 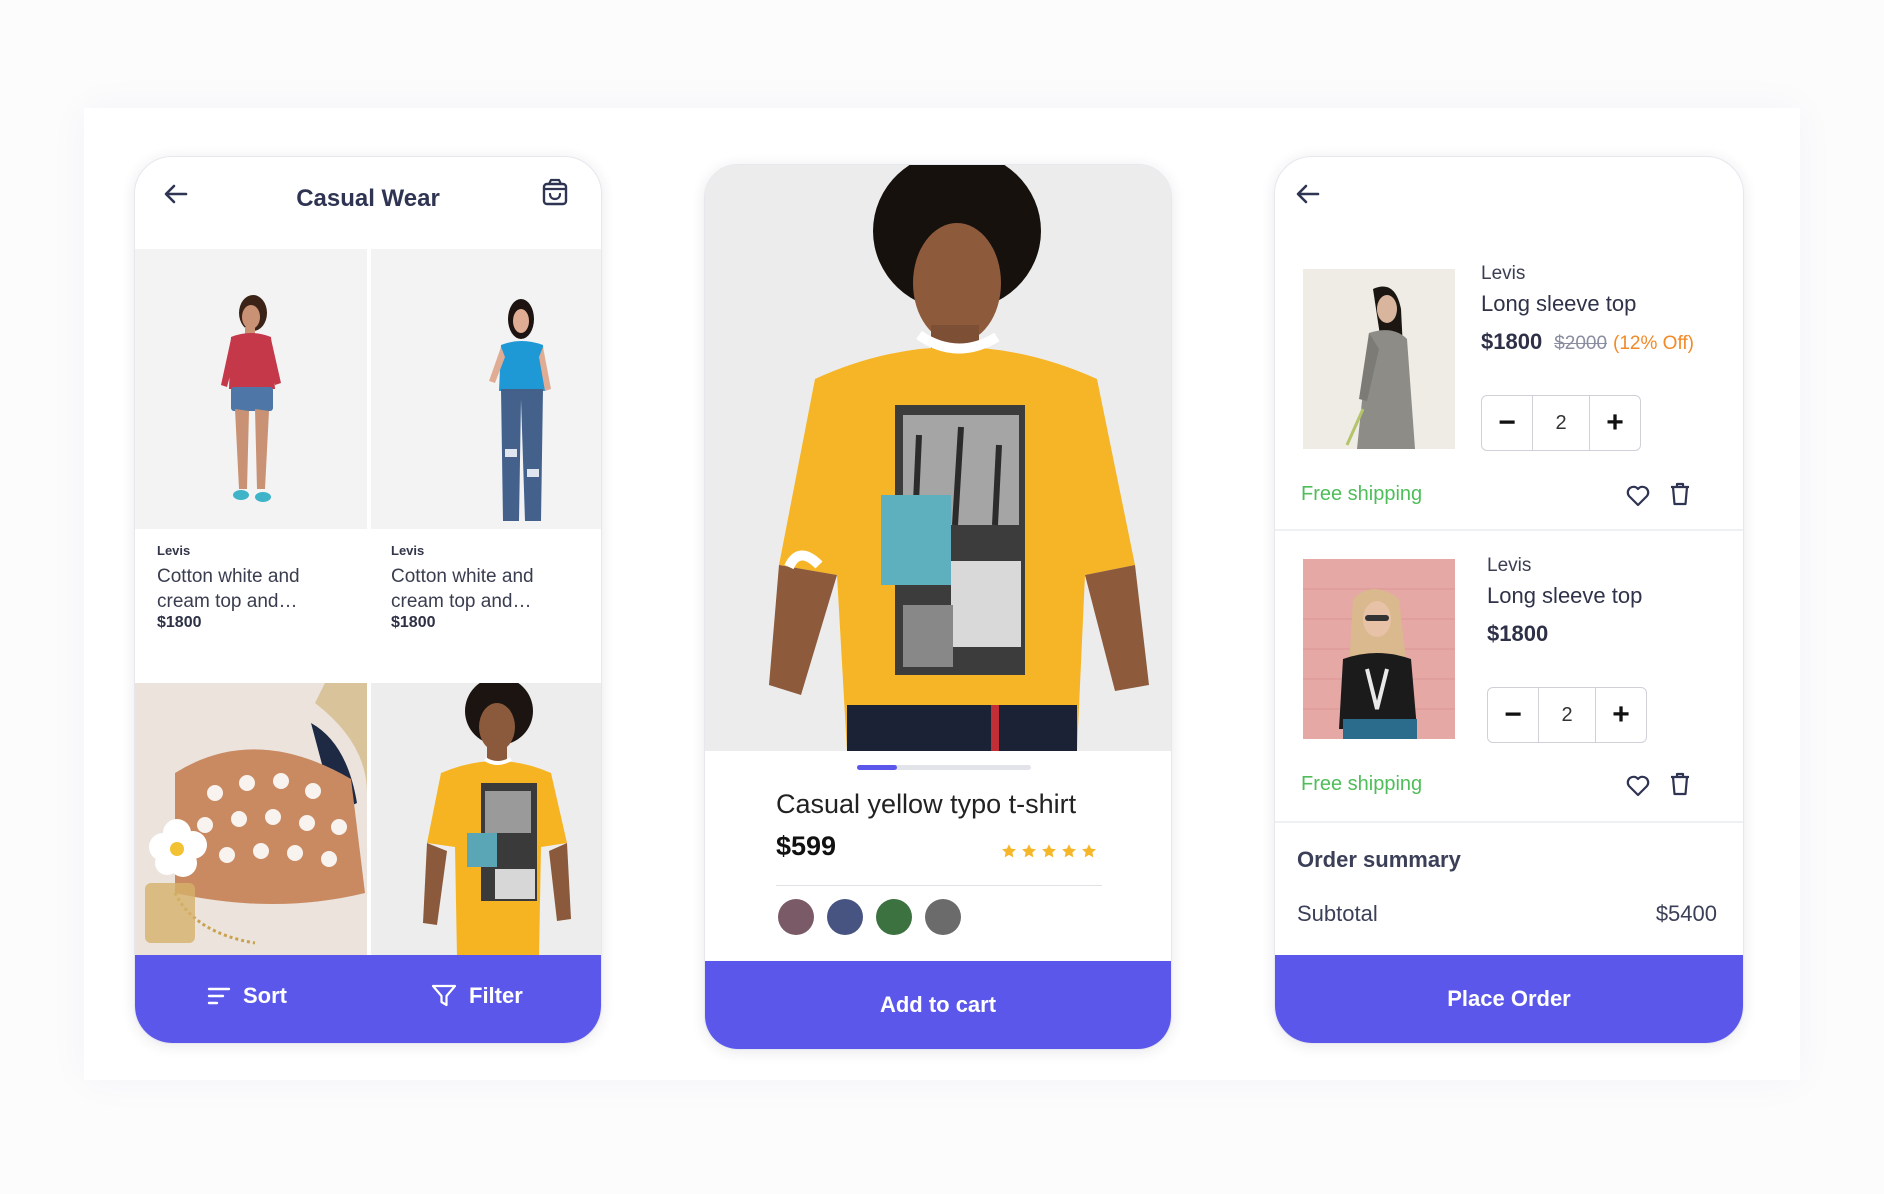 I want to click on sort-button: Sort, so click(x=247, y=996).